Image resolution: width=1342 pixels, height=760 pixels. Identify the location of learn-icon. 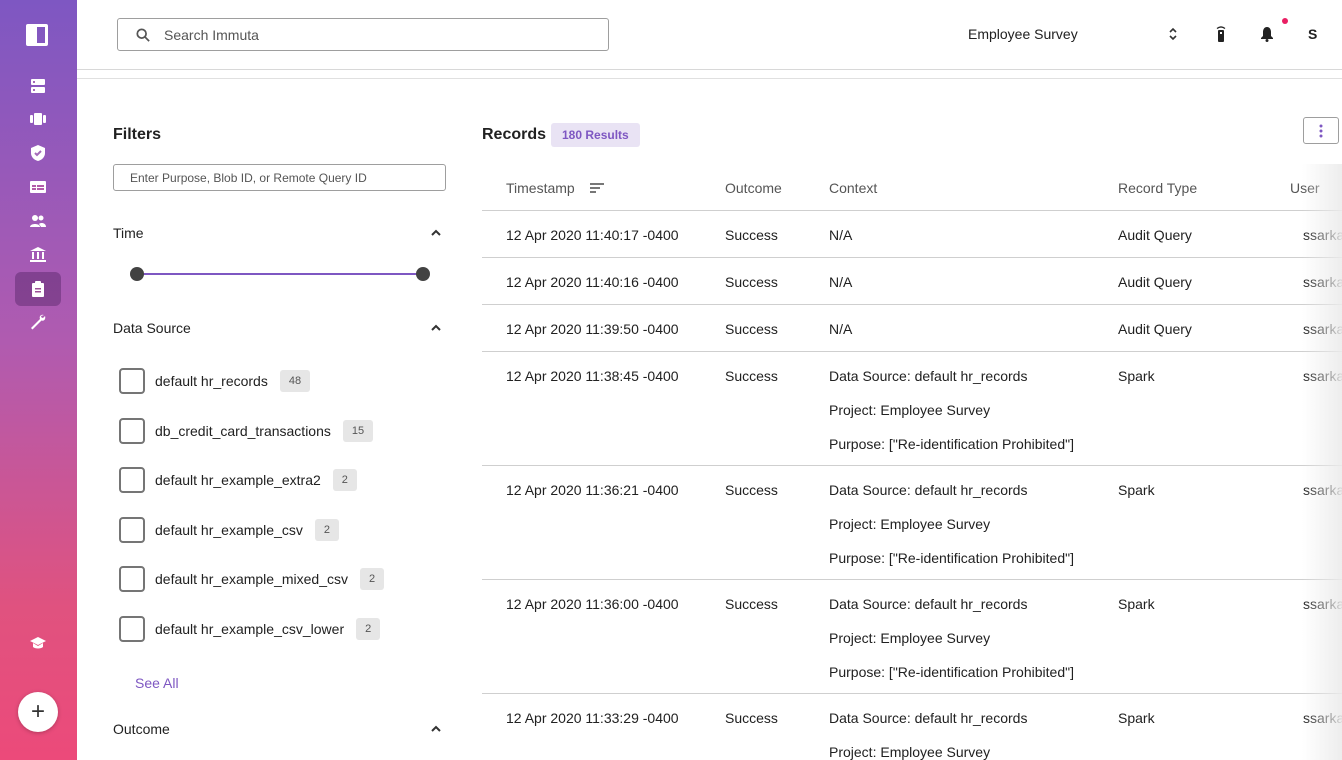
(38, 644).